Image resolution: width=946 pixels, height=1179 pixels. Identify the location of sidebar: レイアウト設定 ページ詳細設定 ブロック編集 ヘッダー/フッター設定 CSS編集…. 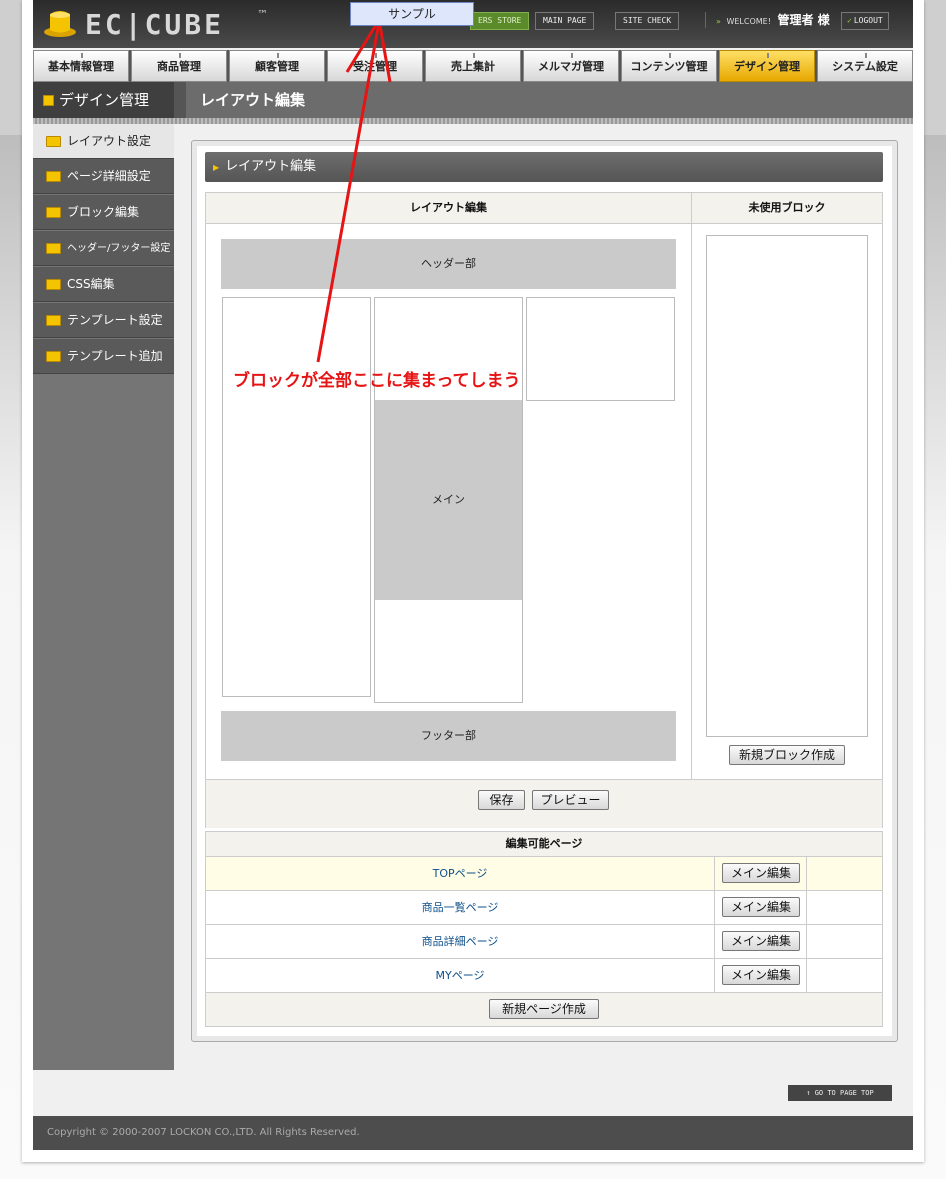
(103, 597).